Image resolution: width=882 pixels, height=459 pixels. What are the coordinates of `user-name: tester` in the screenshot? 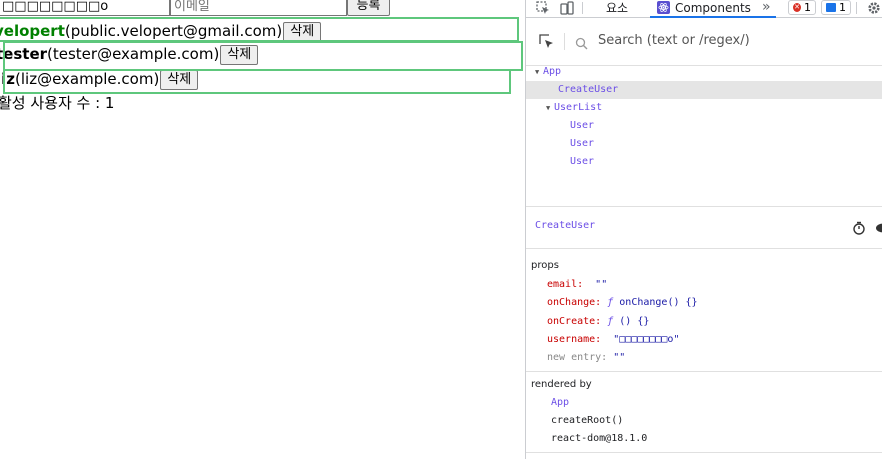 It's located at (23, 54).